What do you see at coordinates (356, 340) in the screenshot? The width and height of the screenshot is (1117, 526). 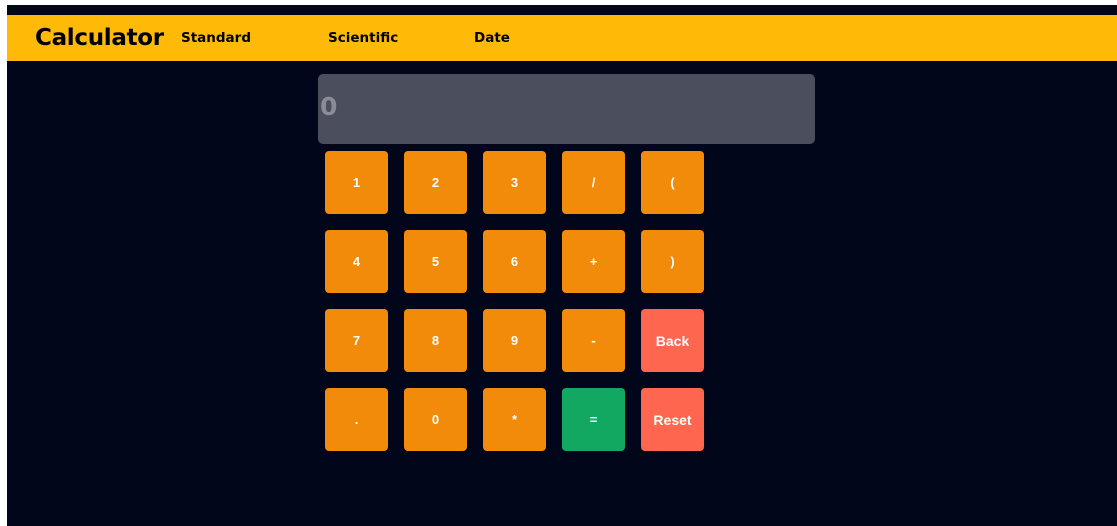 I see `key-7: 7` at bounding box center [356, 340].